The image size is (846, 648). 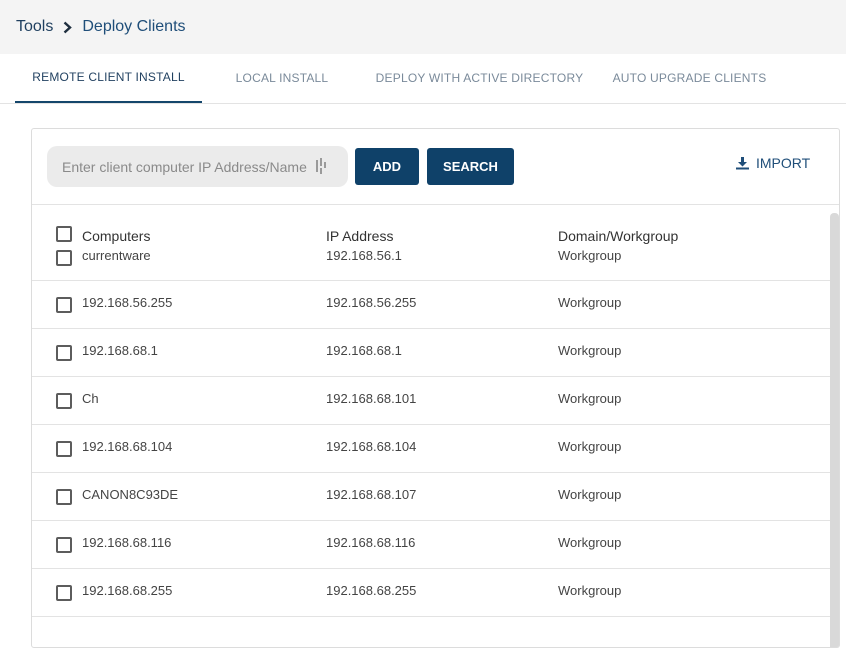 I want to click on tab-local-install: LOCAL INSTALL, so click(x=282, y=78).